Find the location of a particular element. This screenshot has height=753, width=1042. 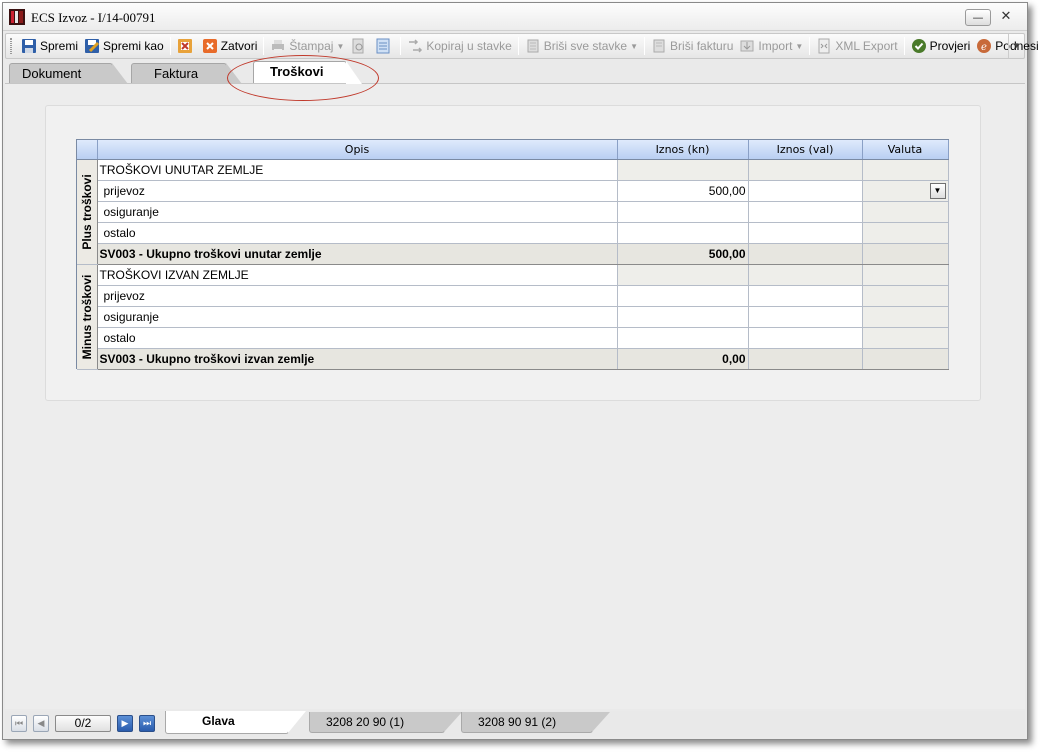

close-icon is located at coordinates (209, 46).